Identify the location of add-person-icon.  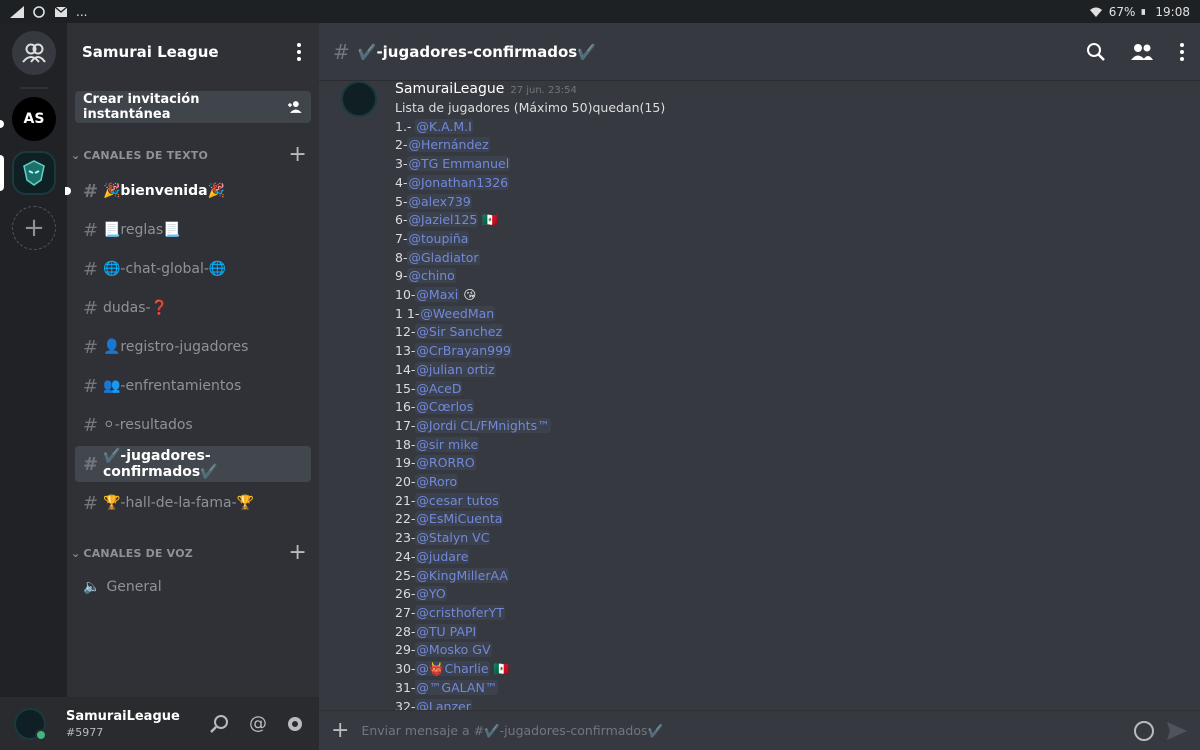
(295, 107).